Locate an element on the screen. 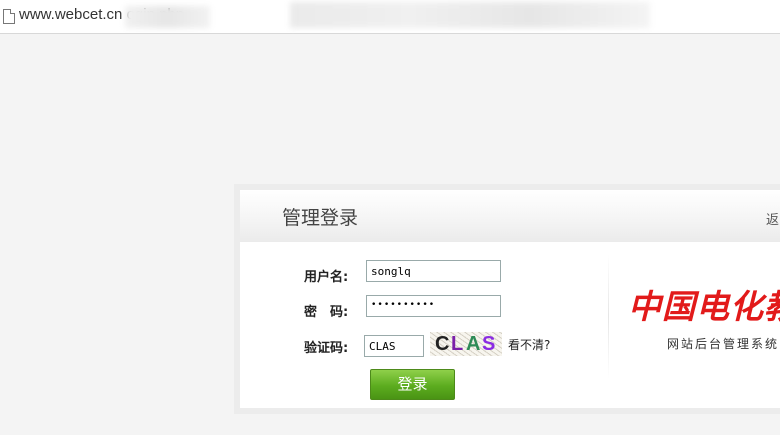 This screenshot has height=435, width=780. captcha-image: C L A S is located at coordinates (466, 344).